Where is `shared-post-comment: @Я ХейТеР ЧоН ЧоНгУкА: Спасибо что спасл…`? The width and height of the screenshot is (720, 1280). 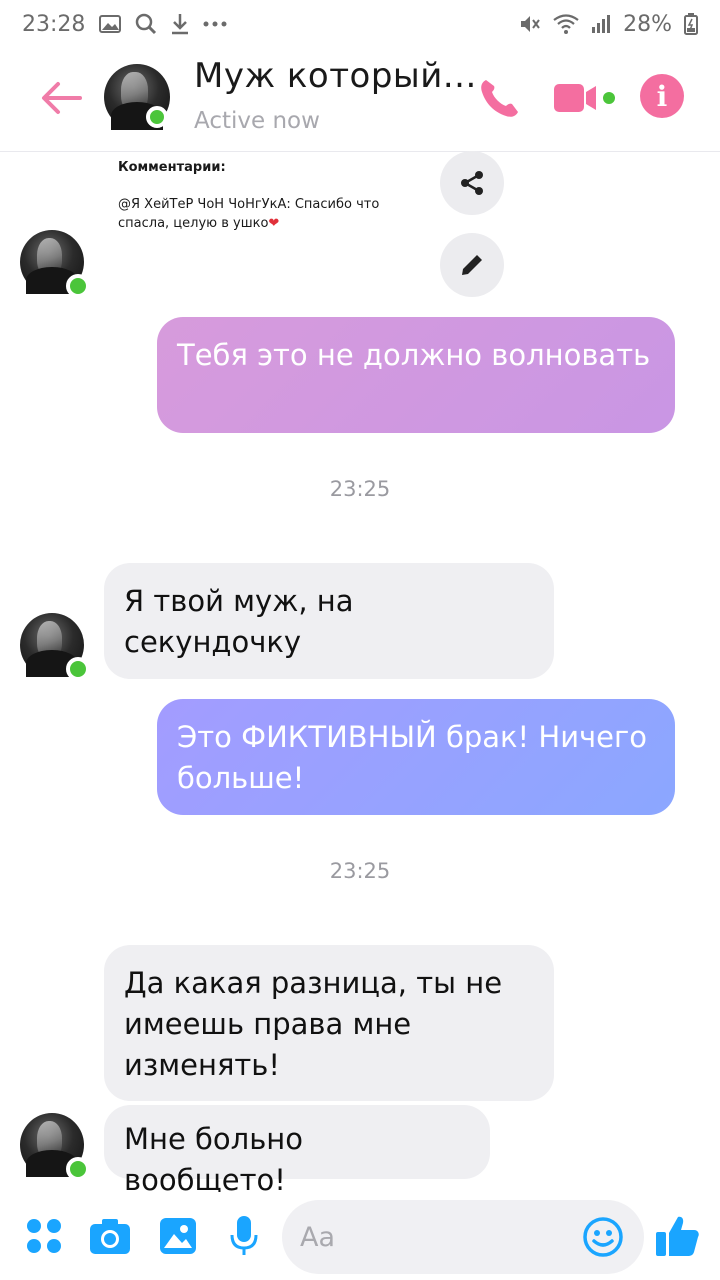 shared-post-comment: @Я ХейТеР ЧоН ЧоНгУкА: Спасибо что спасл… is located at coordinates (249, 213).